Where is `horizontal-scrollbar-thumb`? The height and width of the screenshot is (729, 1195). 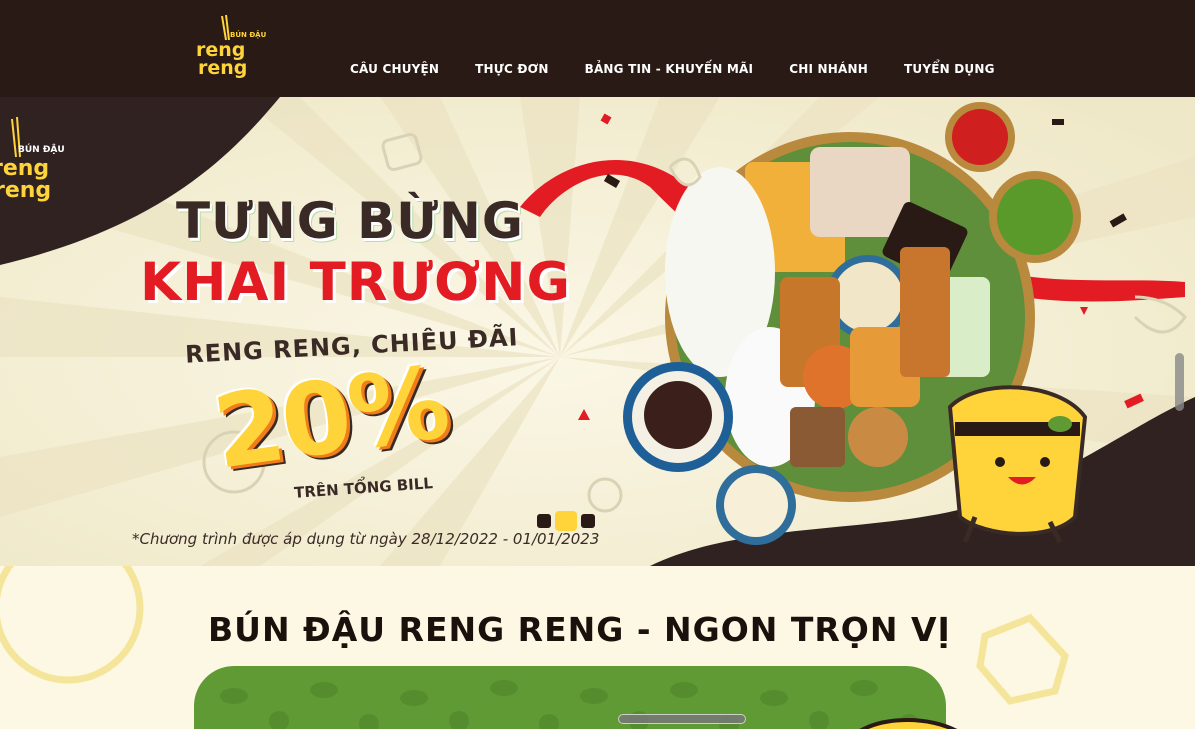
horizontal-scrollbar-thumb is located at coordinates (682, 719).